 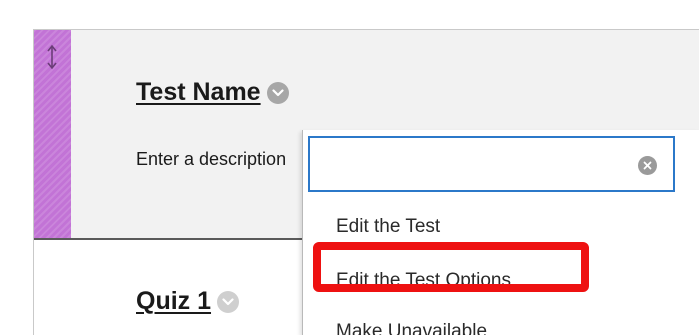 I want to click on menu-item-edit-test: Edit the Test, so click(x=388, y=227).